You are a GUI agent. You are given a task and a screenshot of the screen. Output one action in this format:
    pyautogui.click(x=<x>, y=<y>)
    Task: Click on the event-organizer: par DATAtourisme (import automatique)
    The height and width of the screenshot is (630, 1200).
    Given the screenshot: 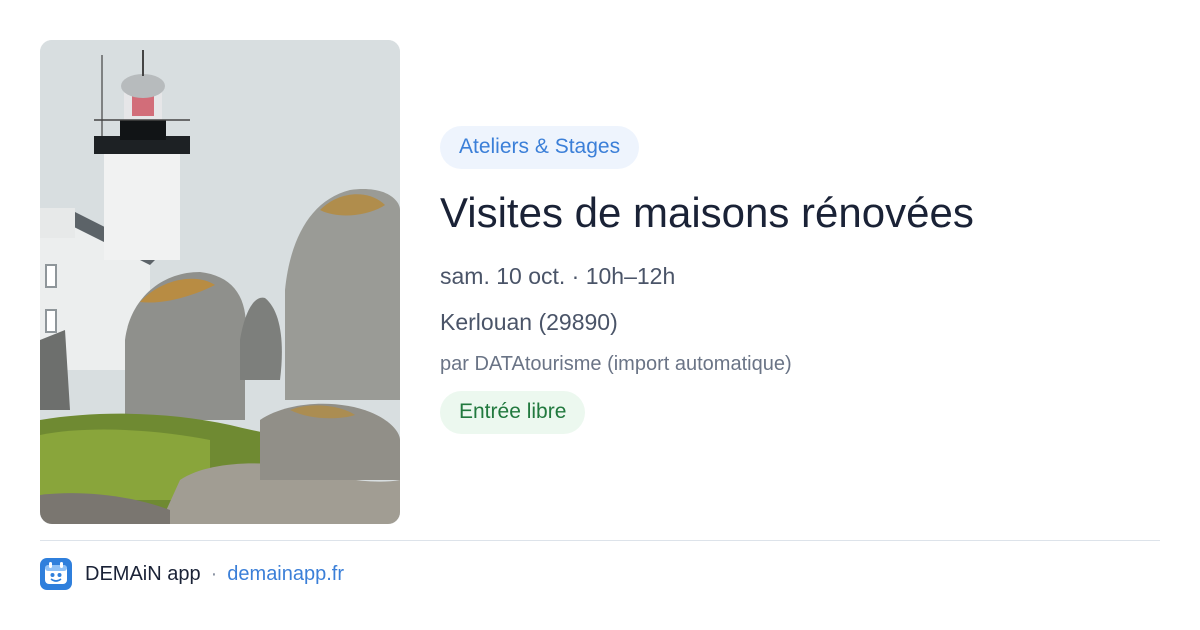 What is the action you would take?
    pyautogui.click(x=616, y=364)
    